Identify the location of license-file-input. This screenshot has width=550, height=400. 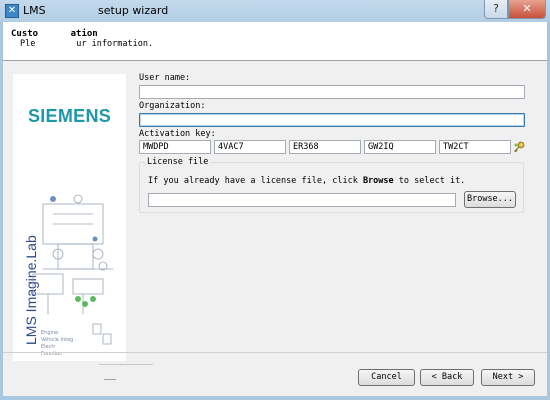
(302, 200).